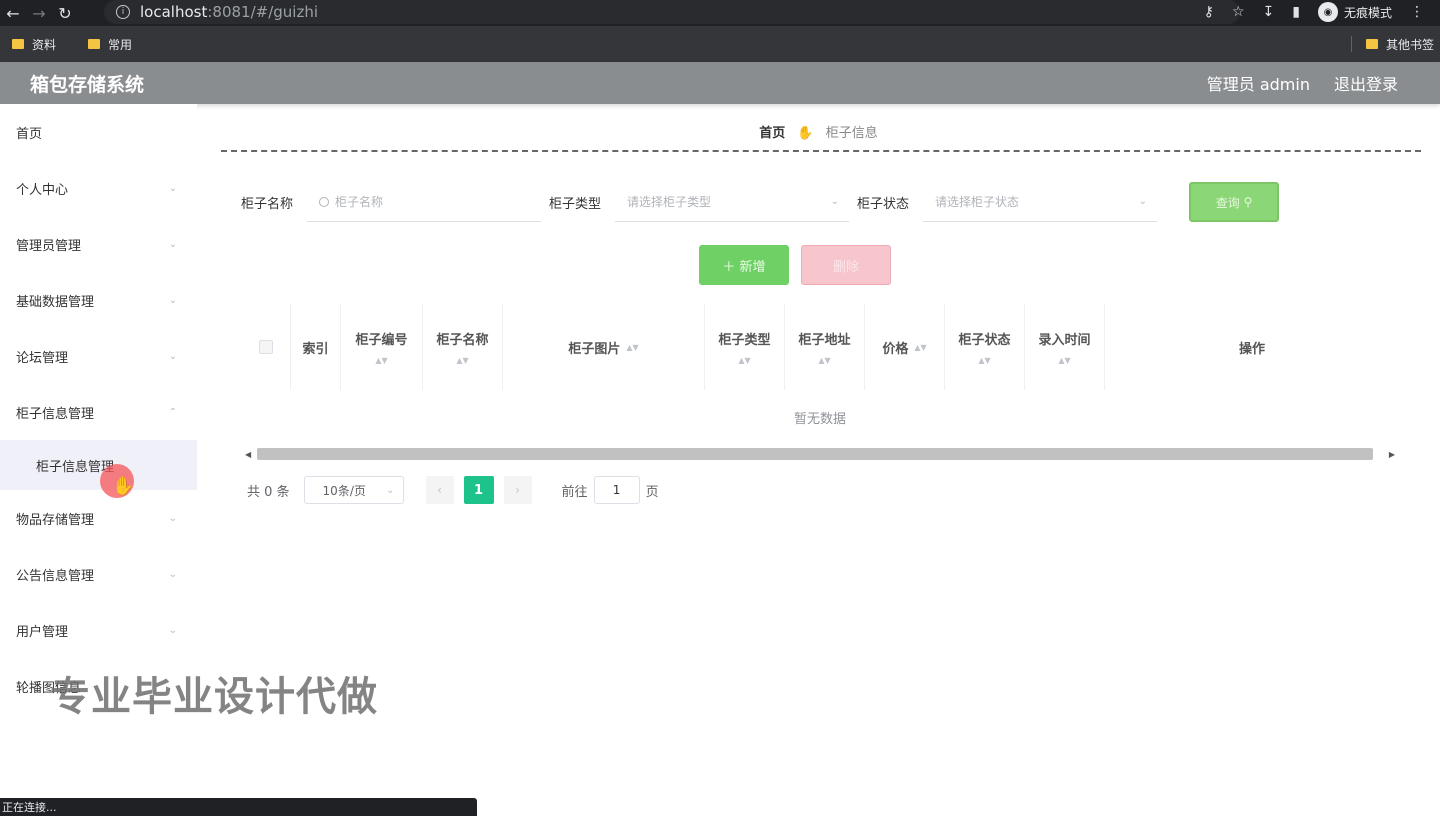 Image resolution: width=1440 pixels, height=816 pixels. I want to click on column-header: 柜子地址 ▲▼, so click(825, 347).